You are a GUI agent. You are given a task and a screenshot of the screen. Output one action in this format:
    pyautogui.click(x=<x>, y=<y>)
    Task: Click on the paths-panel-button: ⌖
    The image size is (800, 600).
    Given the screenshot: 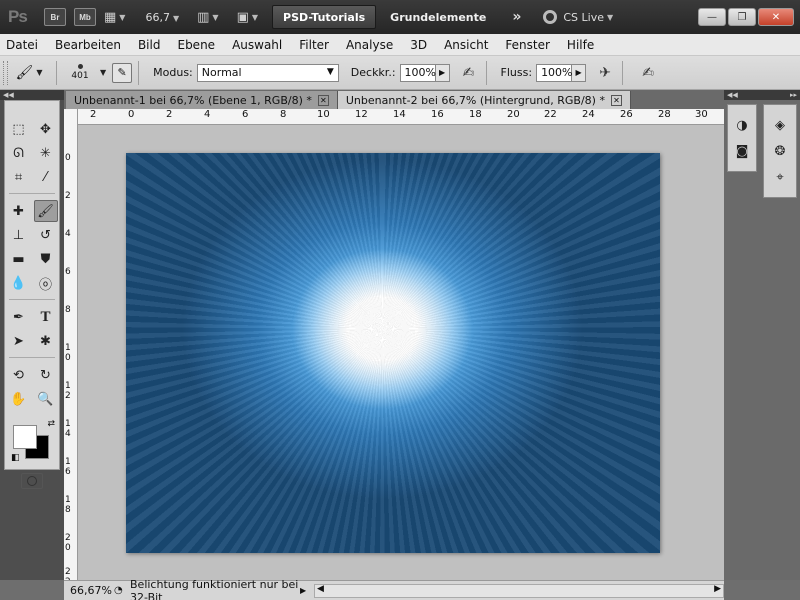 What is the action you would take?
    pyautogui.click(x=780, y=177)
    